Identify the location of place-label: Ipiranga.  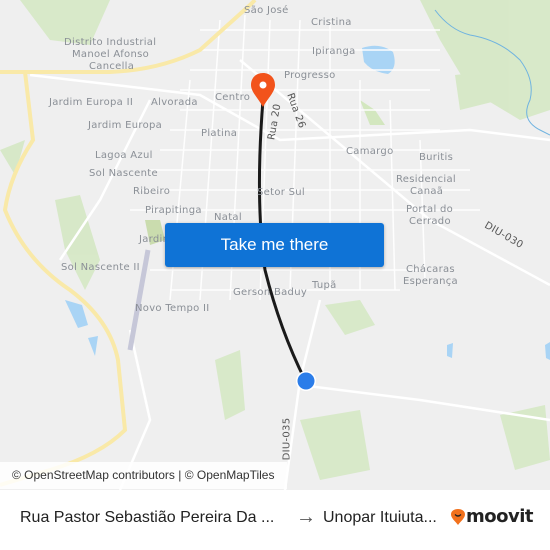
(334, 51).